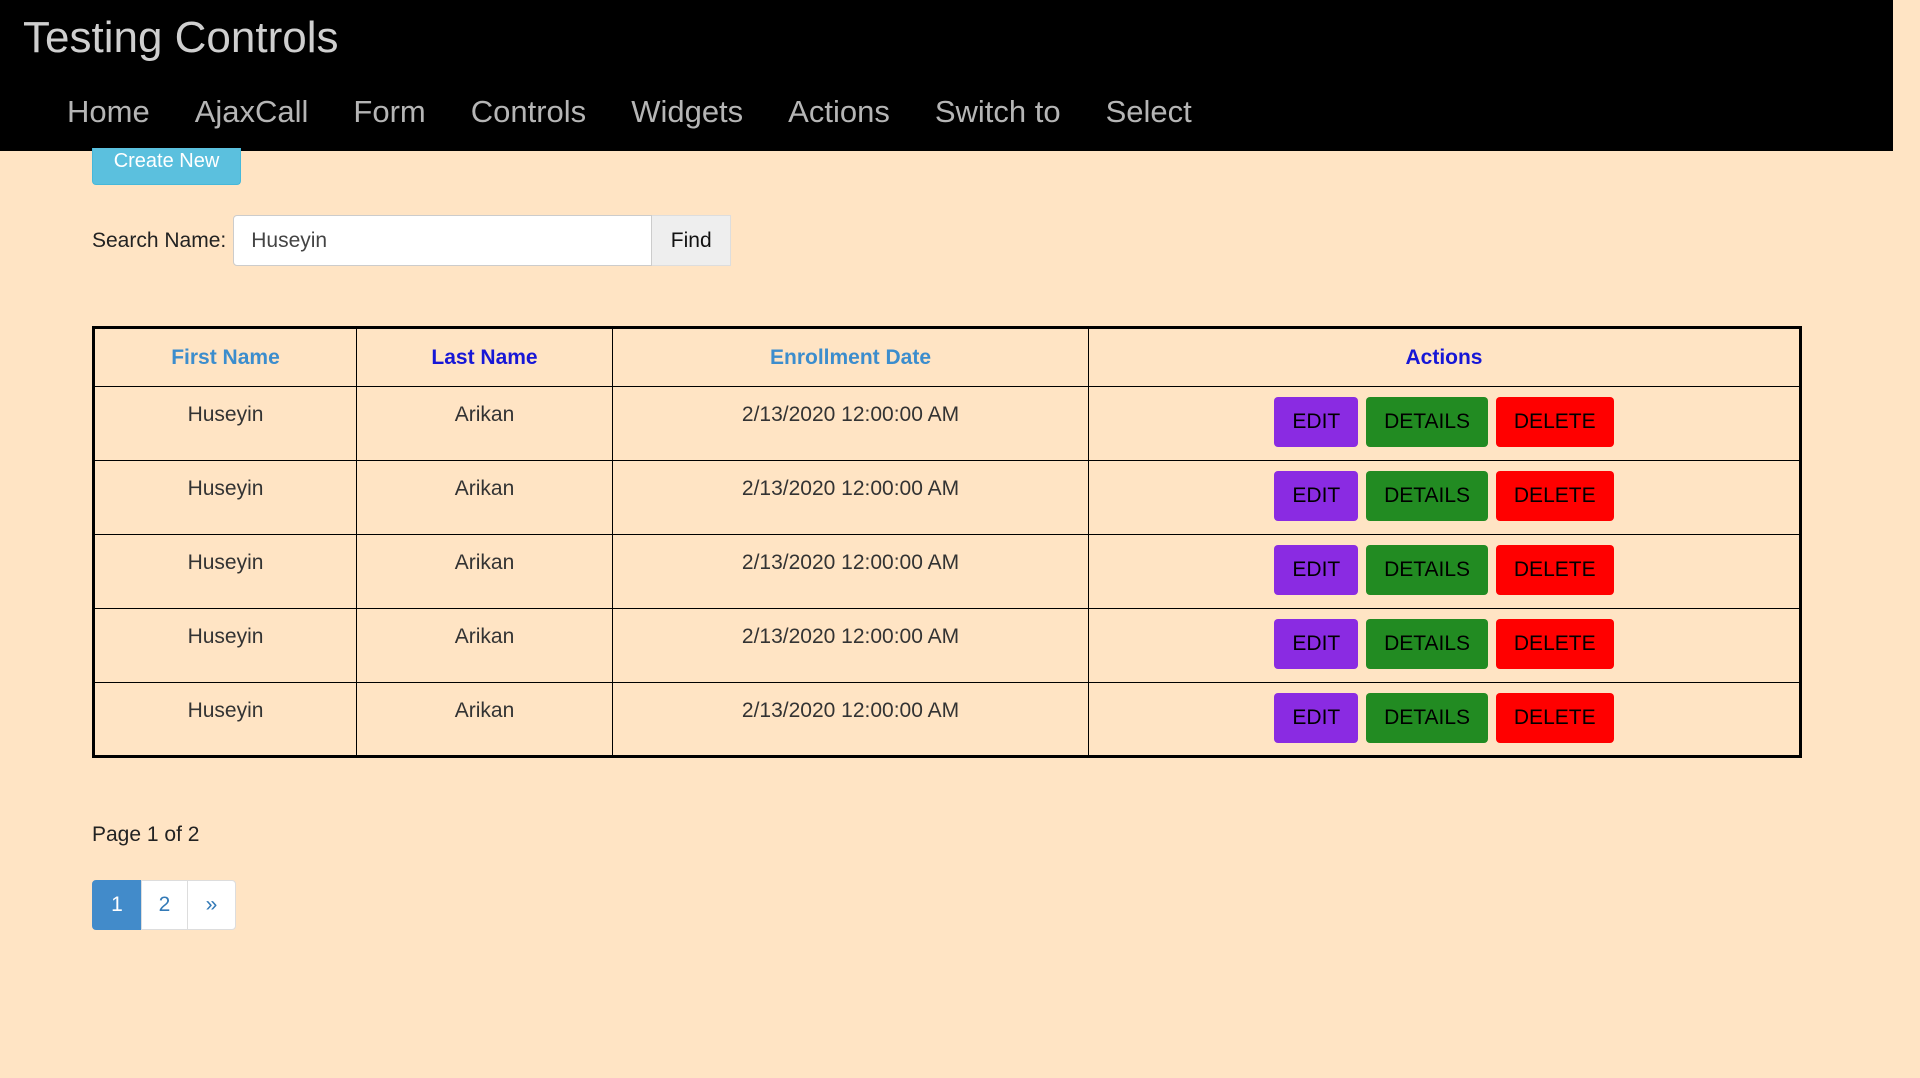 This screenshot has height=1078, width=1920. I want to click on find-button: Find, so click(692, 240).